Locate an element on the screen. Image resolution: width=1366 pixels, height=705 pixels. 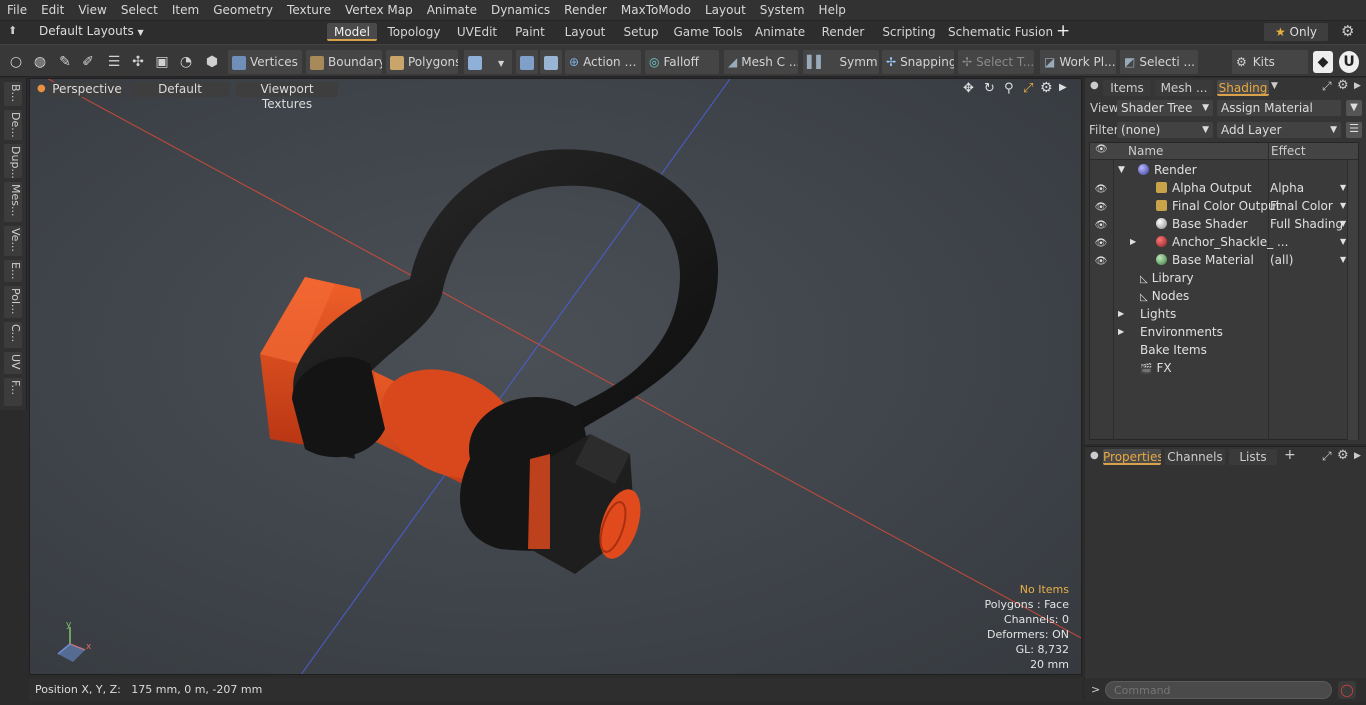
left-tab-uv: UV is located at coordinates (13, 363).